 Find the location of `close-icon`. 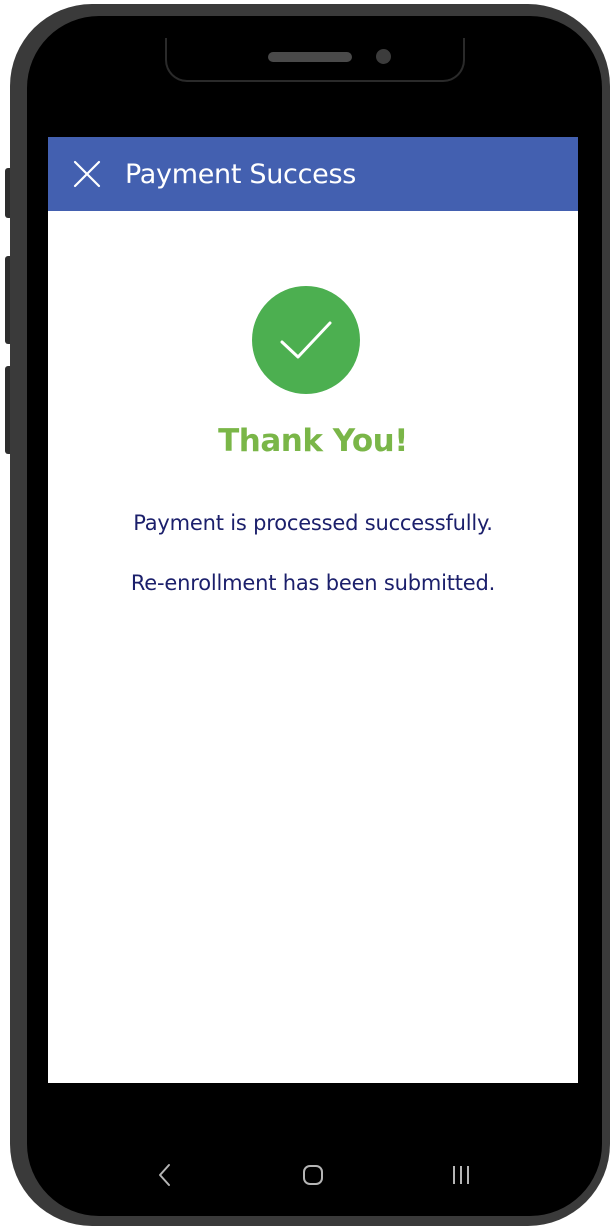

close-icon is located at coordinates (87, 174).